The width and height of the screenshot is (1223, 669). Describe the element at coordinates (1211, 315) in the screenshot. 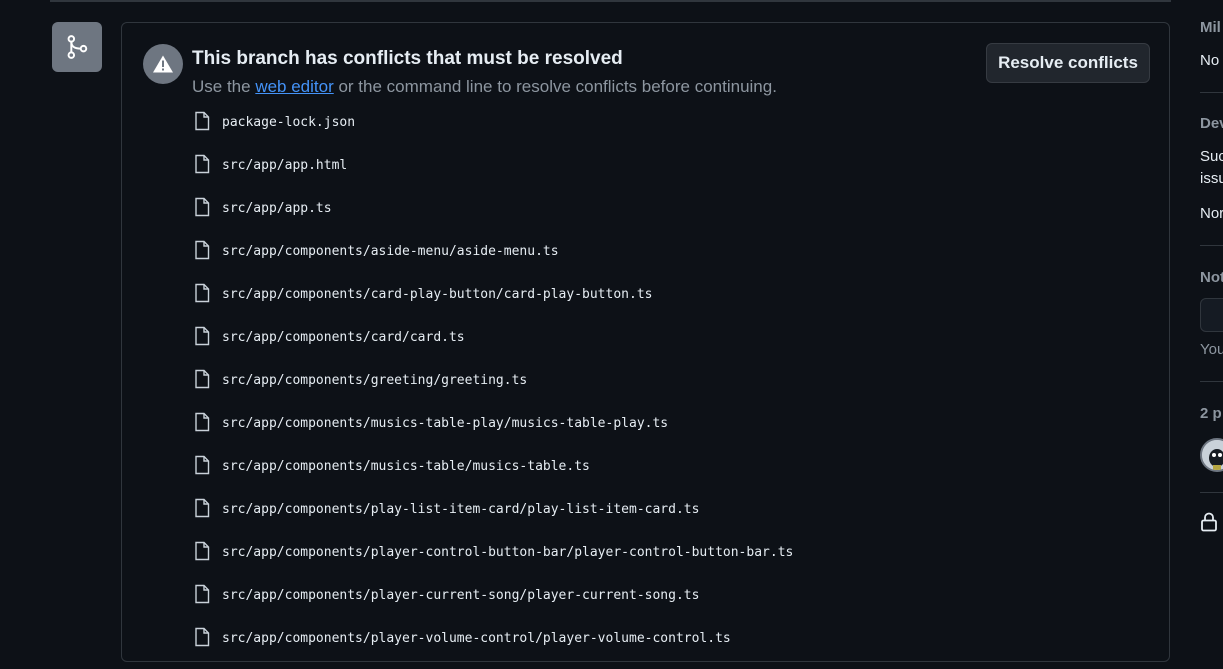

I see `subscribe-button` at that location.